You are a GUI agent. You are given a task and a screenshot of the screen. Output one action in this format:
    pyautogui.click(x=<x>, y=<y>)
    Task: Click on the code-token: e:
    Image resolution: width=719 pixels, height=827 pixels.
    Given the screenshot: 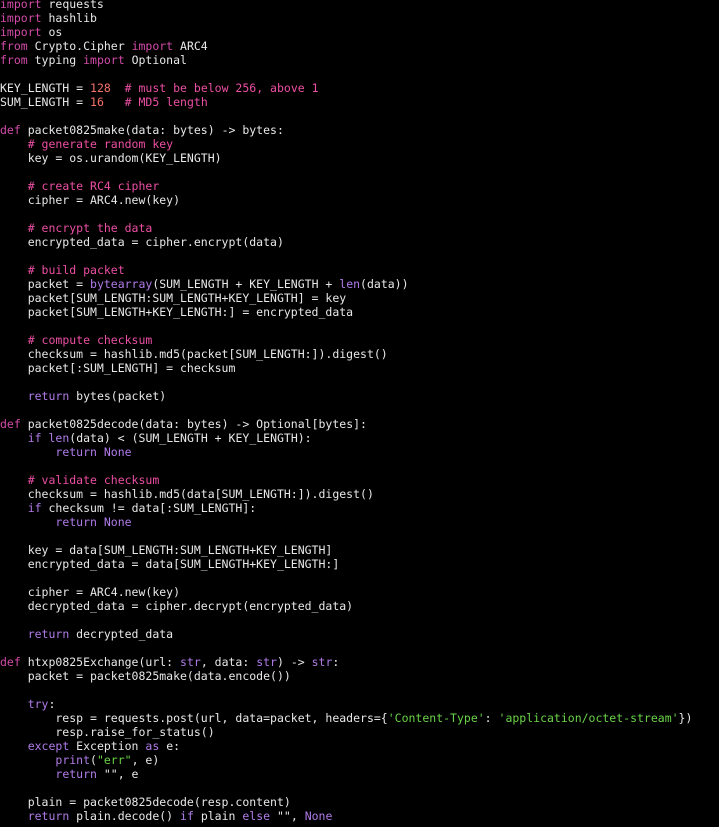 What is the action you would take?
    pyautogui.click(x=170, y=746)
    